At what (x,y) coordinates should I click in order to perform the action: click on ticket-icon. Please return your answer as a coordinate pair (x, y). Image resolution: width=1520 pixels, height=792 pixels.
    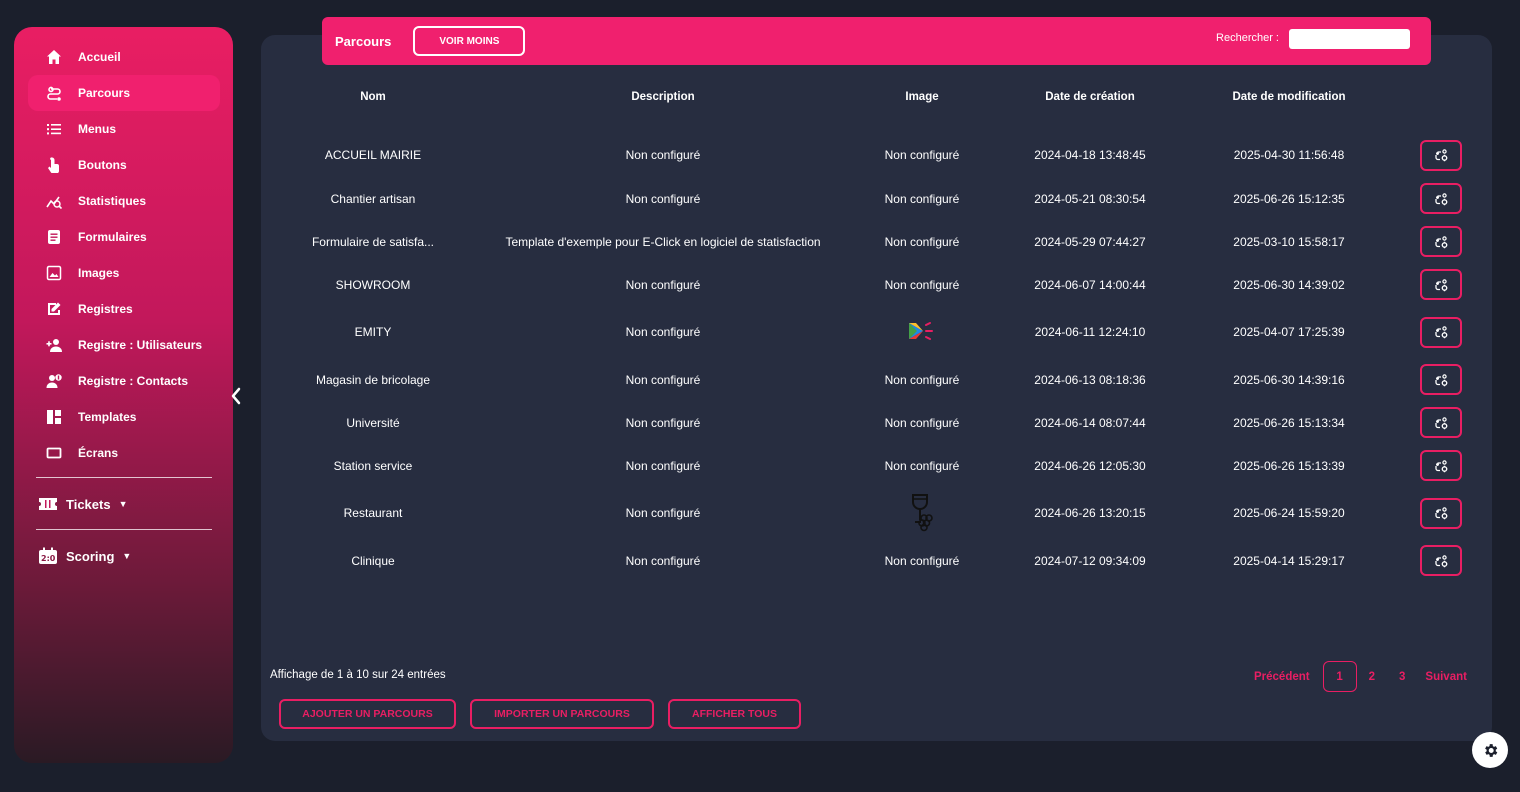
    Looking at the image, I should click on (48, 504).